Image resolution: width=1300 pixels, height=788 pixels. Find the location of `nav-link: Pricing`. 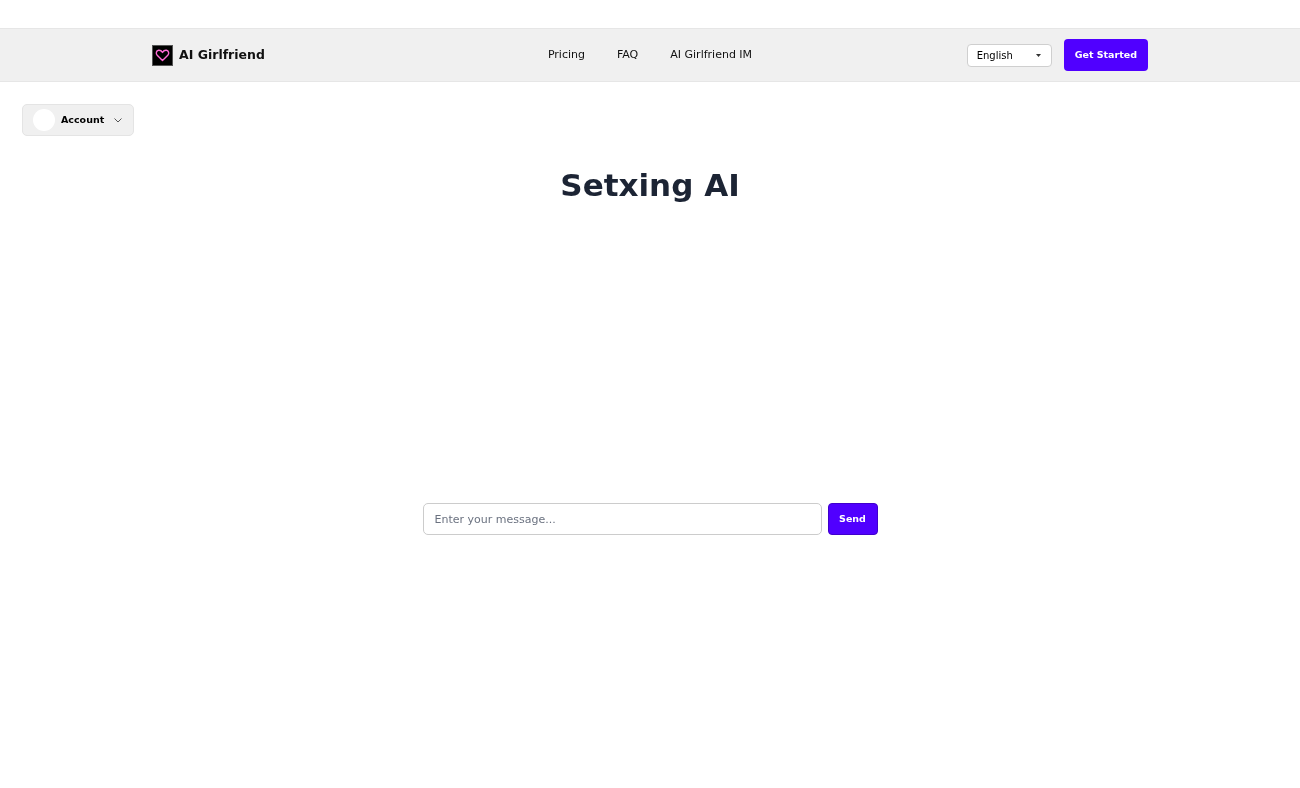

nav-link: Pricing is located at coordinates (566, 55).